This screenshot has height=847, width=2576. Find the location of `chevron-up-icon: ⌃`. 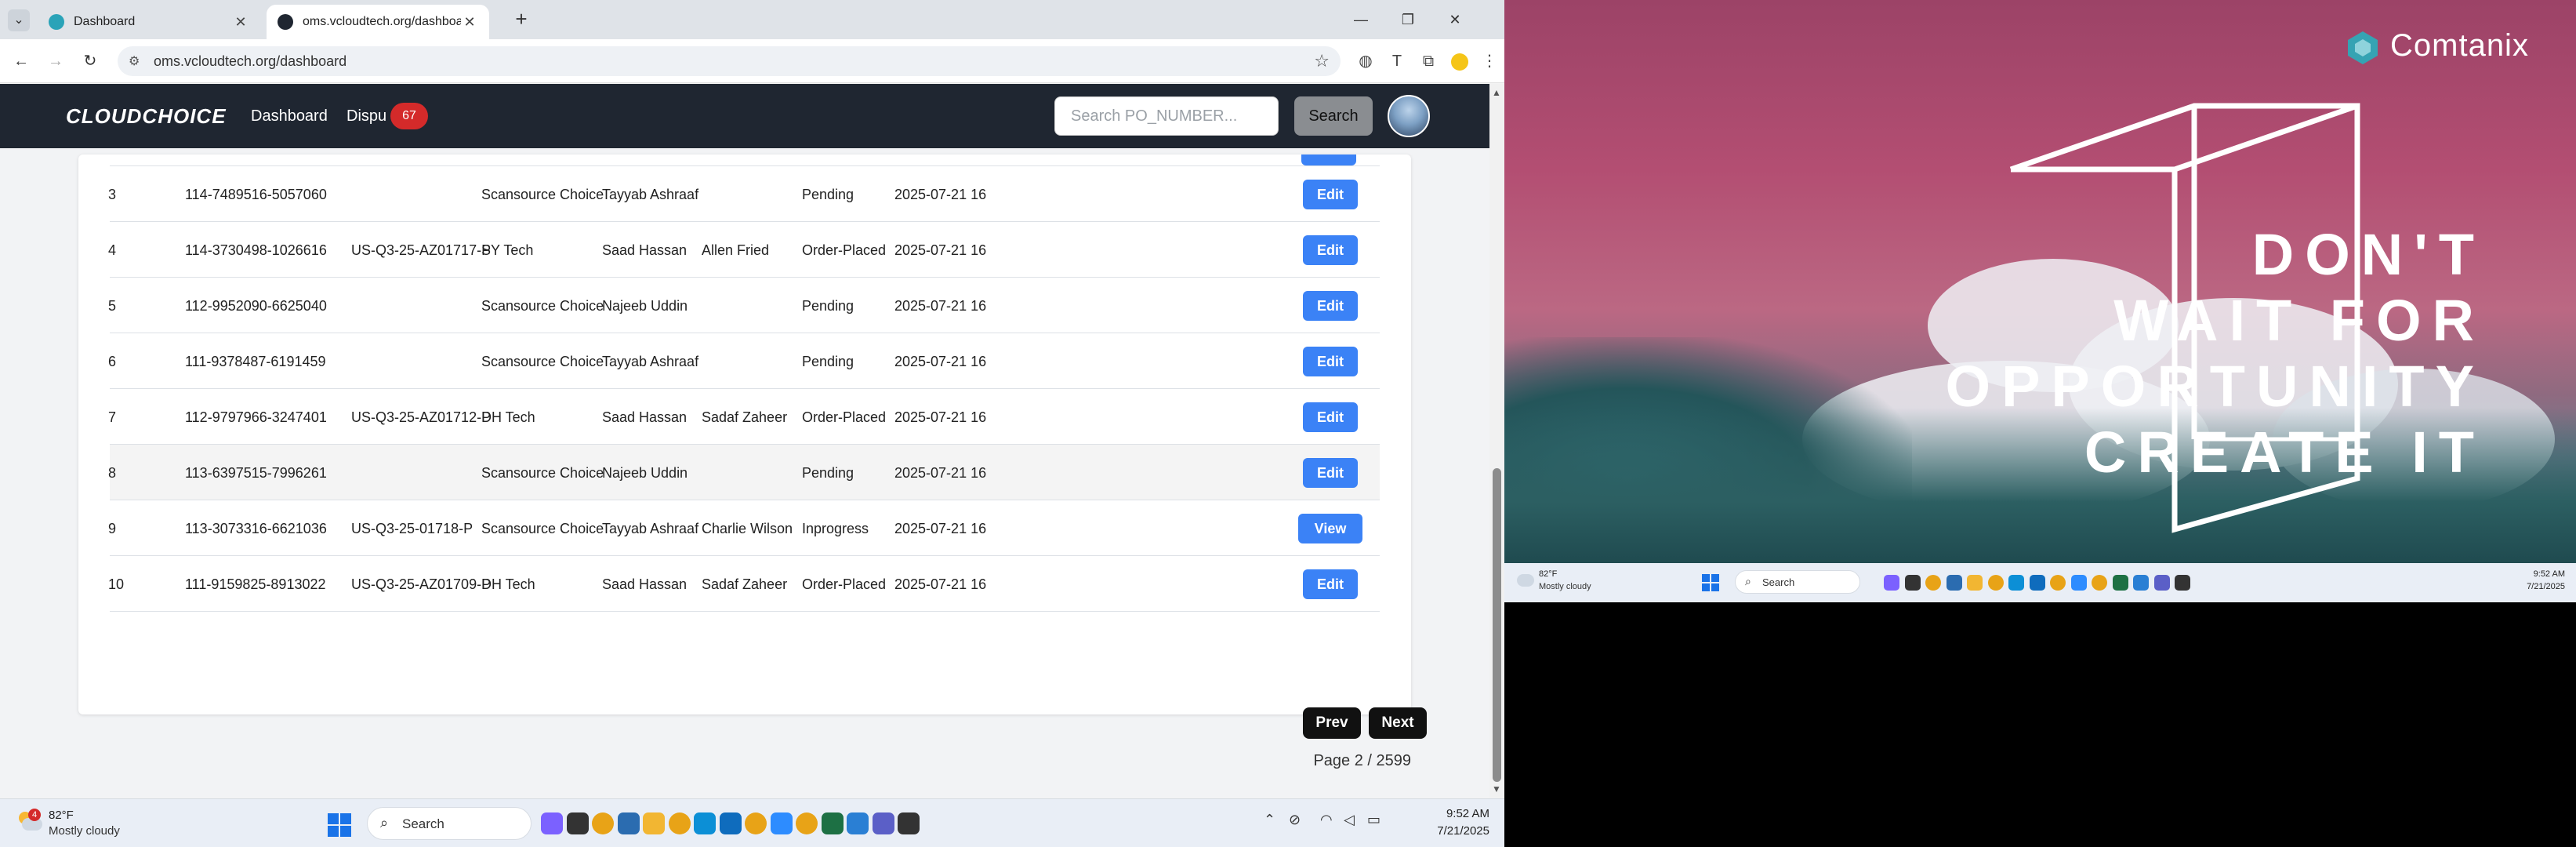

chevron-up-icon: ⌃ is located at coordinates (1270, 820).